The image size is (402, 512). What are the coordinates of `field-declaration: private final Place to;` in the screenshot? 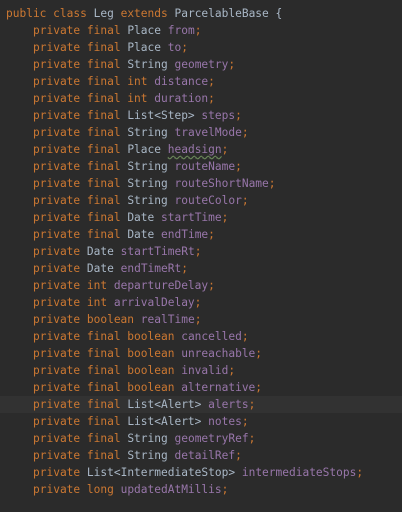 It's located at (97, 47).